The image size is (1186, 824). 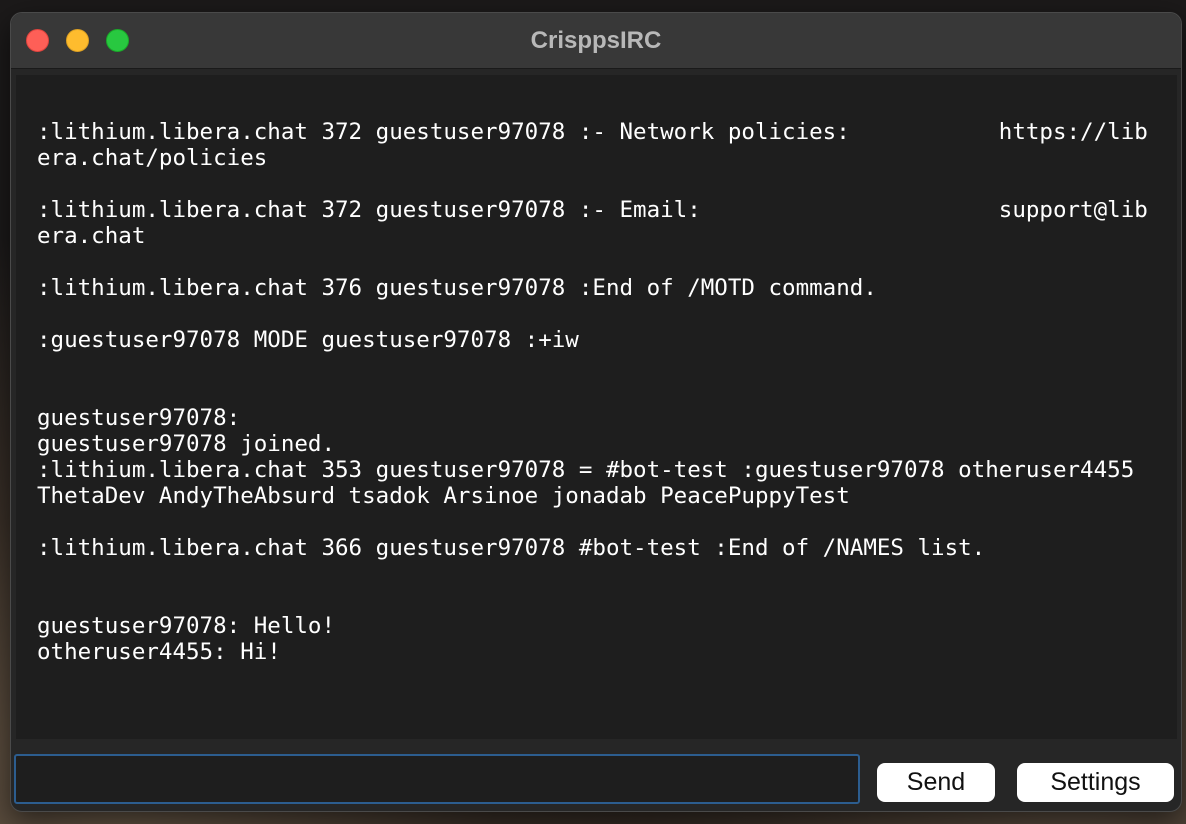 I want to click on title-bar: CrisppsIRC, so click(x=596, y=41).